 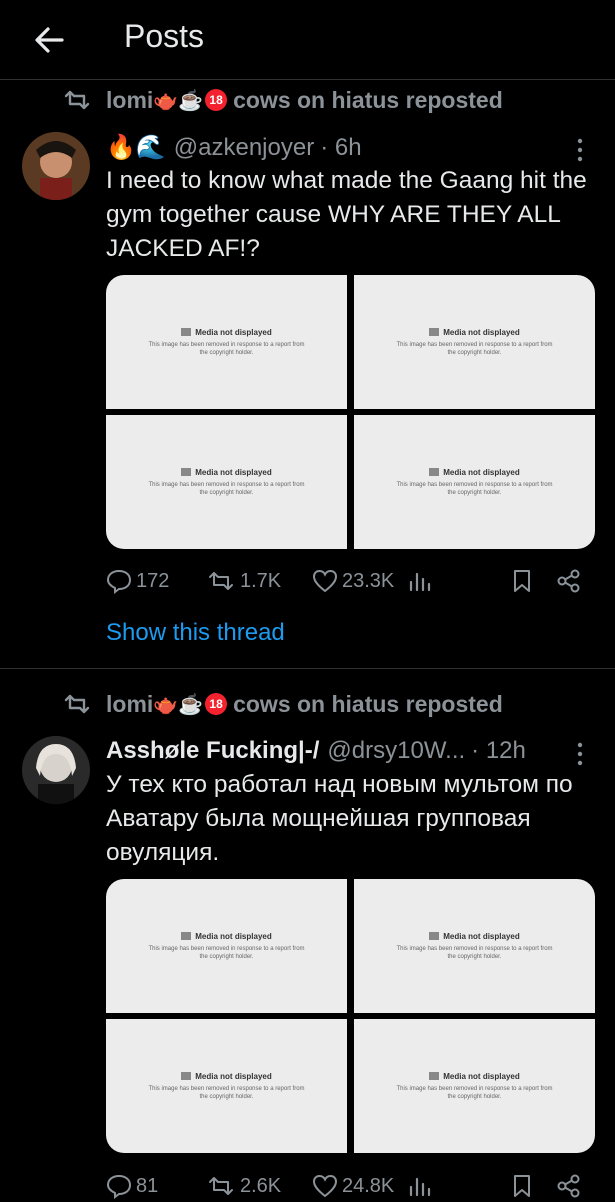 What do you see at coordinates (195, 633) in the screenshot?
I see `show-thread-link: Show this thread` at bounding box center [195, 633].